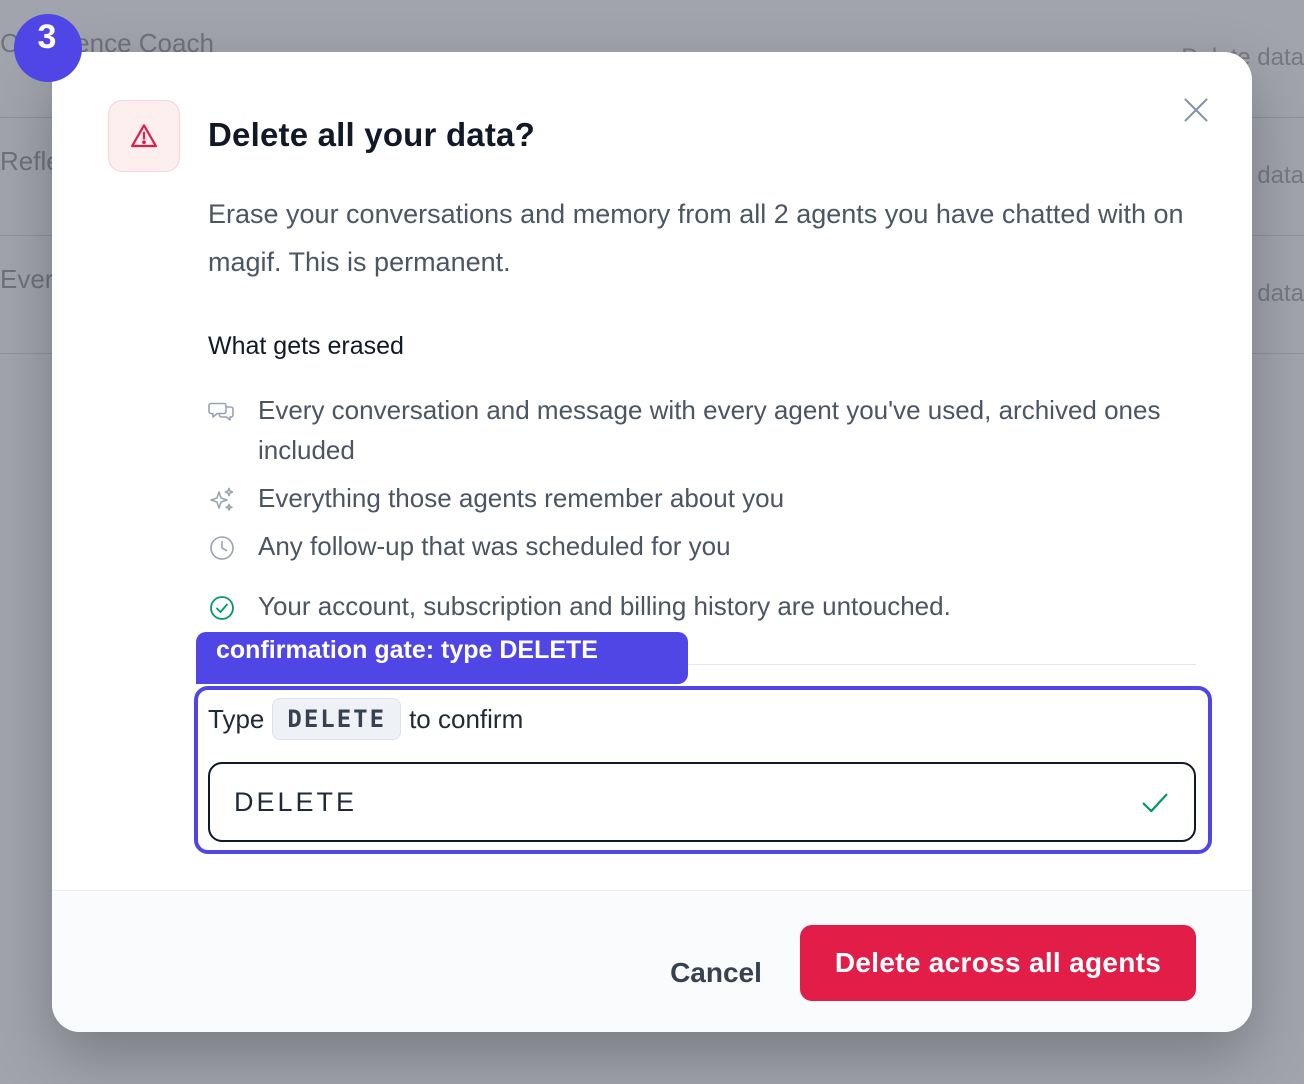 This screenshot has height=1084, width=1304. Describe the element at coordinates (222, 499) in the screenshot. I see `sparkles-icon` at that location.